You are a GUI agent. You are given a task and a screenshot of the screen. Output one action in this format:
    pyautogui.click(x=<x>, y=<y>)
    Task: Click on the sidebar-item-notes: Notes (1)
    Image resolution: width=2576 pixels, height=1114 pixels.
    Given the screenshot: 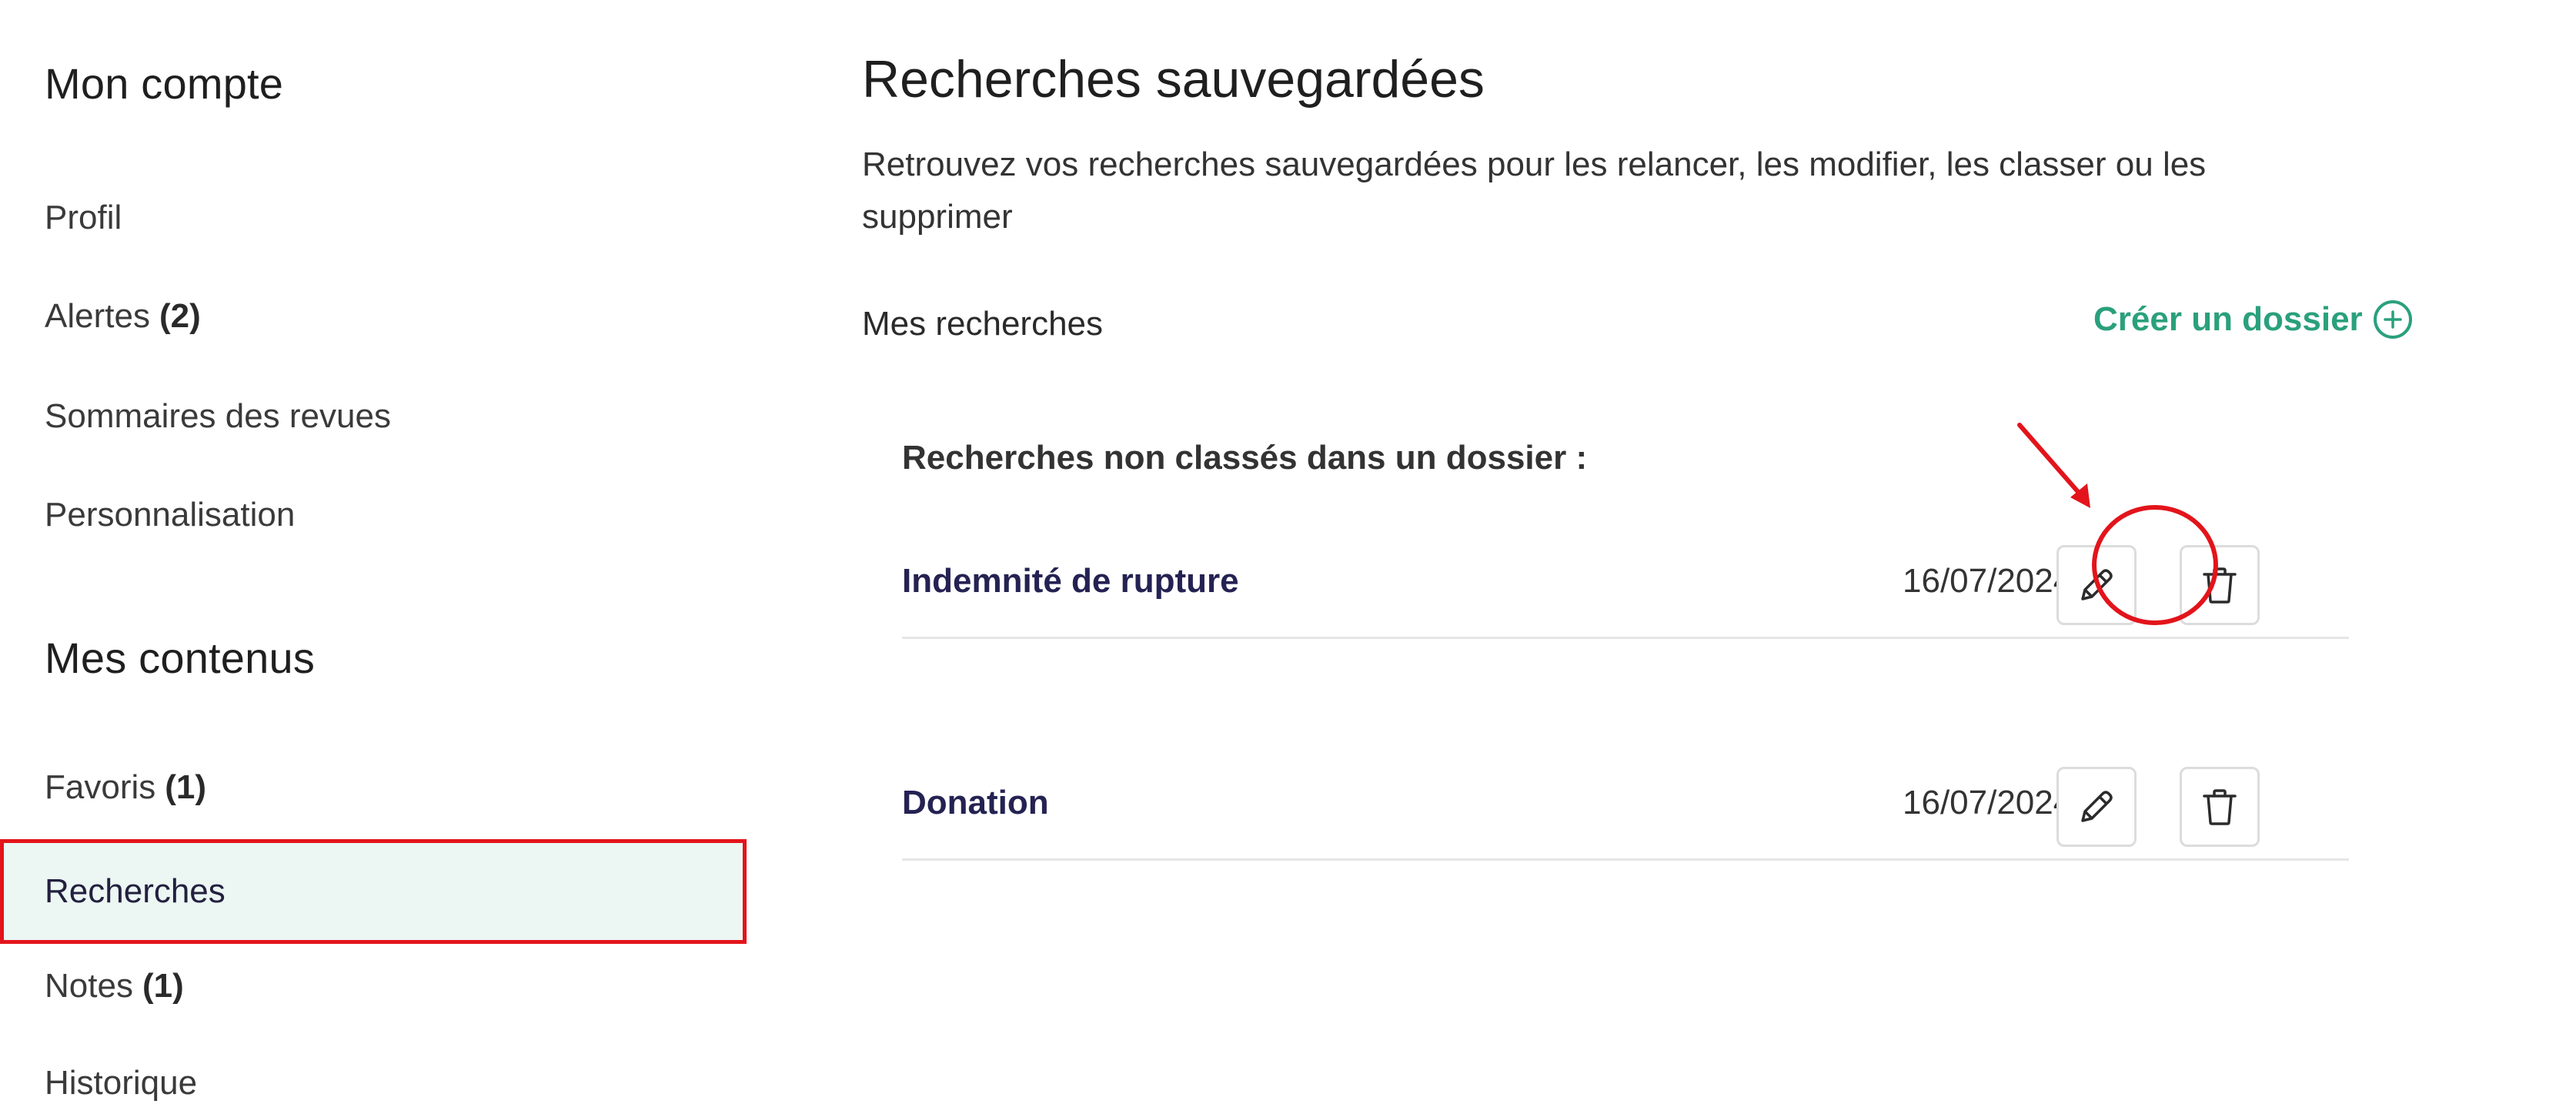 What is the action you would take?
    pyautogui.click(x=373, y=986)
    